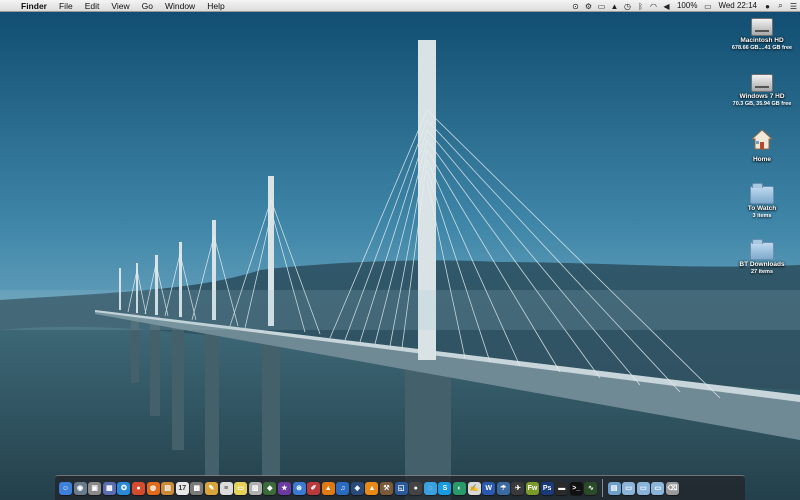 This screenshot has height=500, width=800. Describe the element at coordinates (182, 488) in the screenshot. I see `dock-calendar-icon: 17` at that location.